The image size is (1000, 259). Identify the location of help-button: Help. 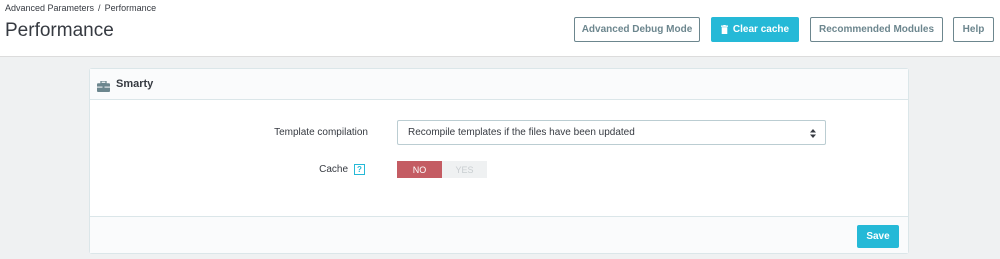
(973, 29).